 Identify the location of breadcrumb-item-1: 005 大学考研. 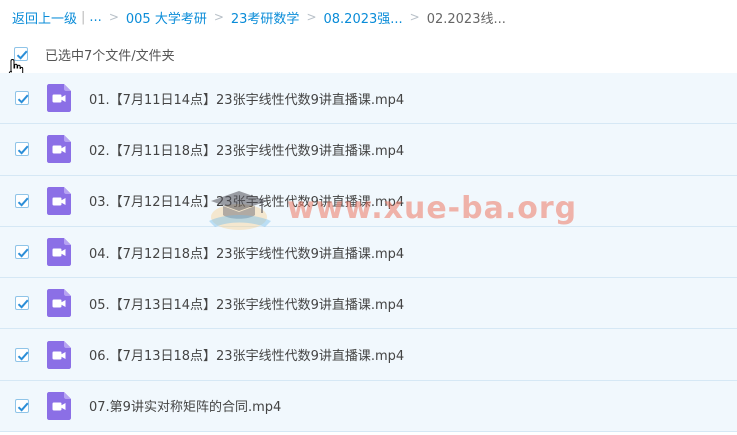
(166, 17).